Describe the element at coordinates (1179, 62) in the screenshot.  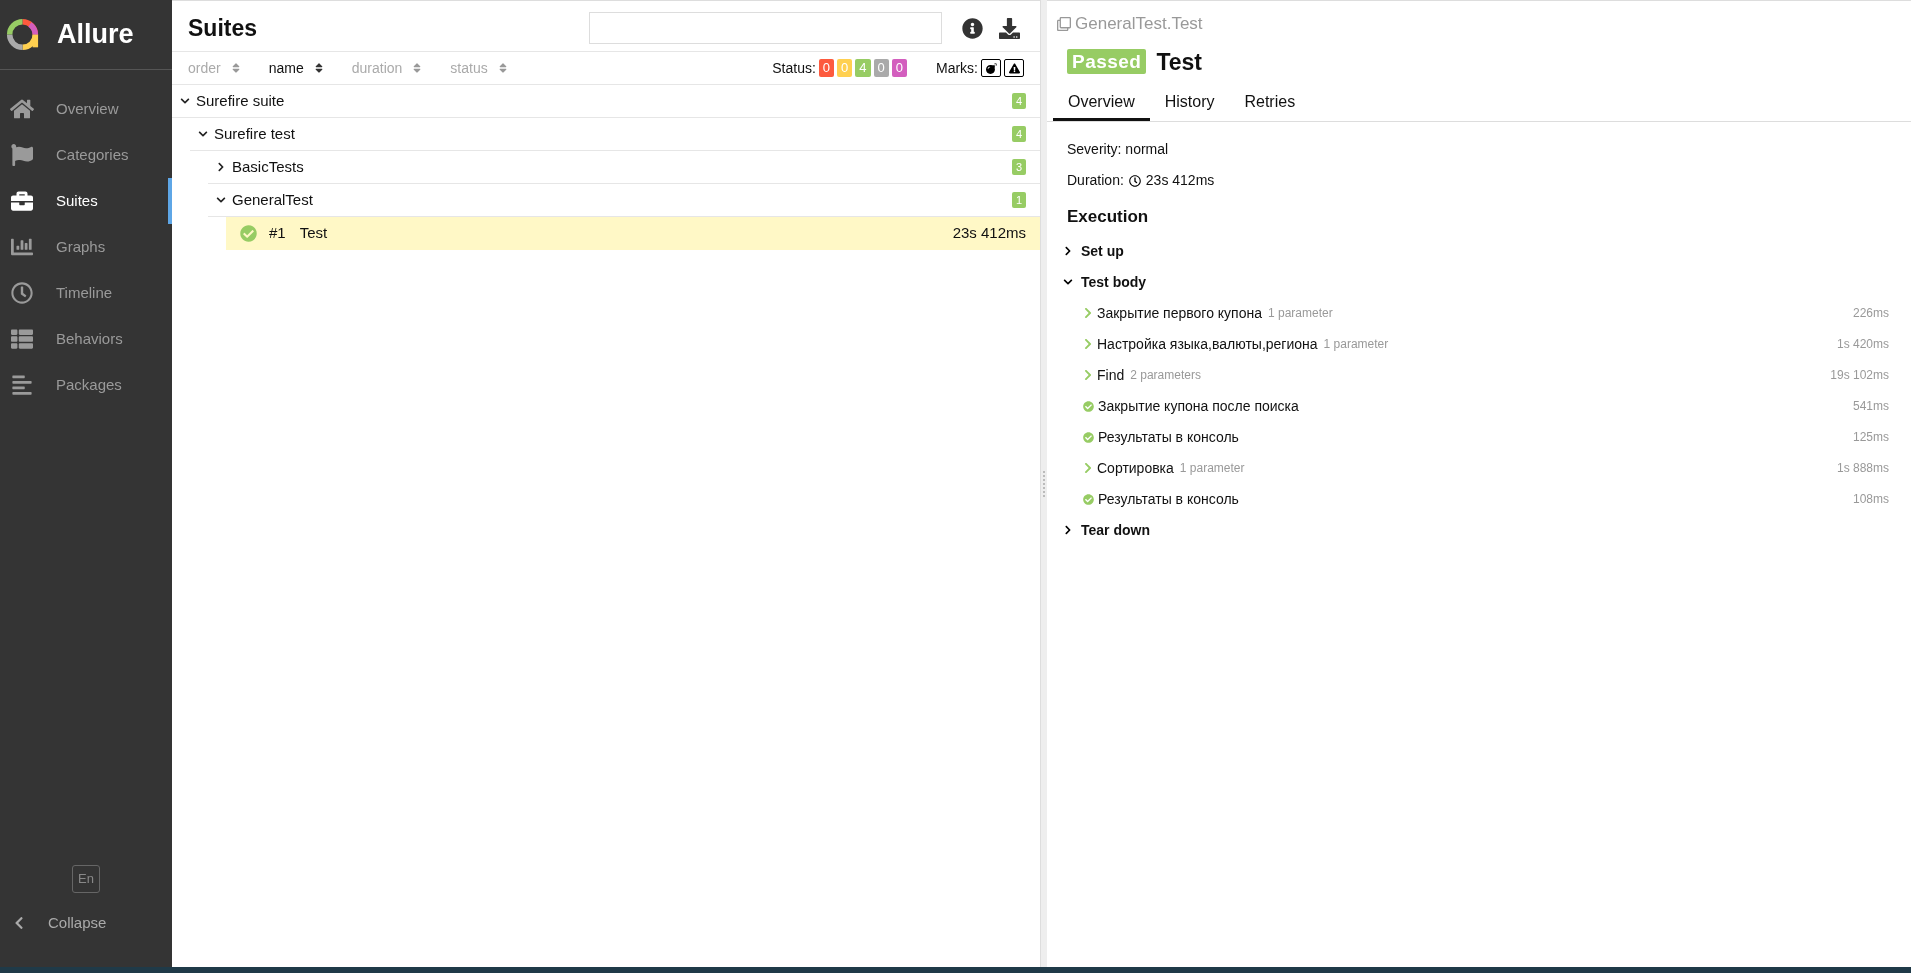
I see `test-title: Test` at that location.